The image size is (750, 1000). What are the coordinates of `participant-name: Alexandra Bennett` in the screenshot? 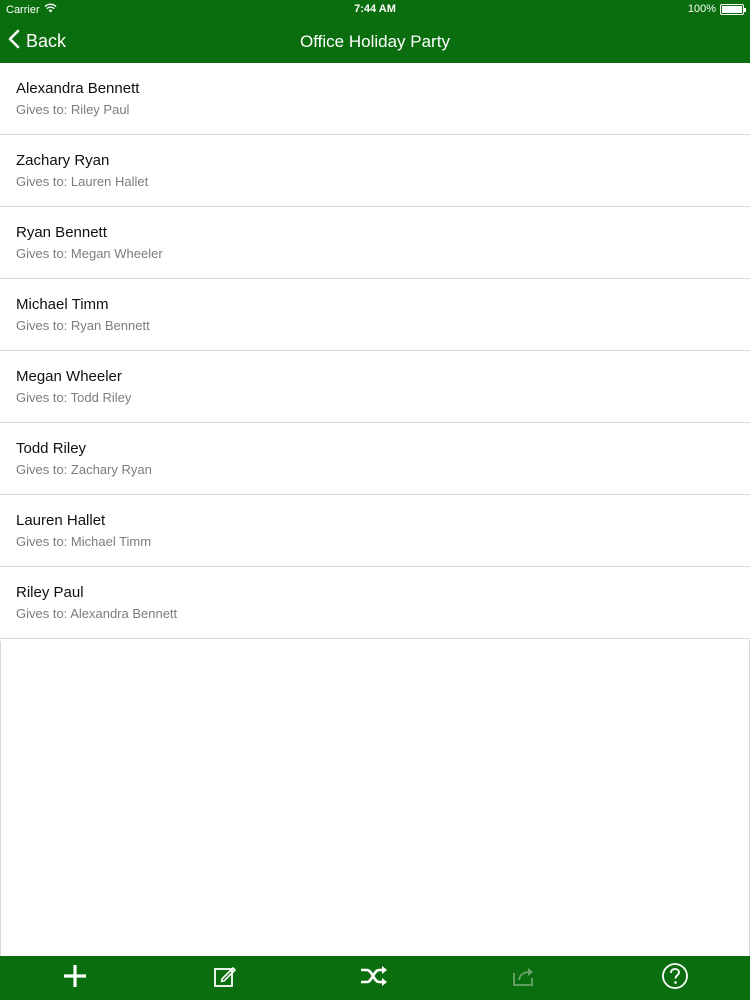 It's located at (78, 88).